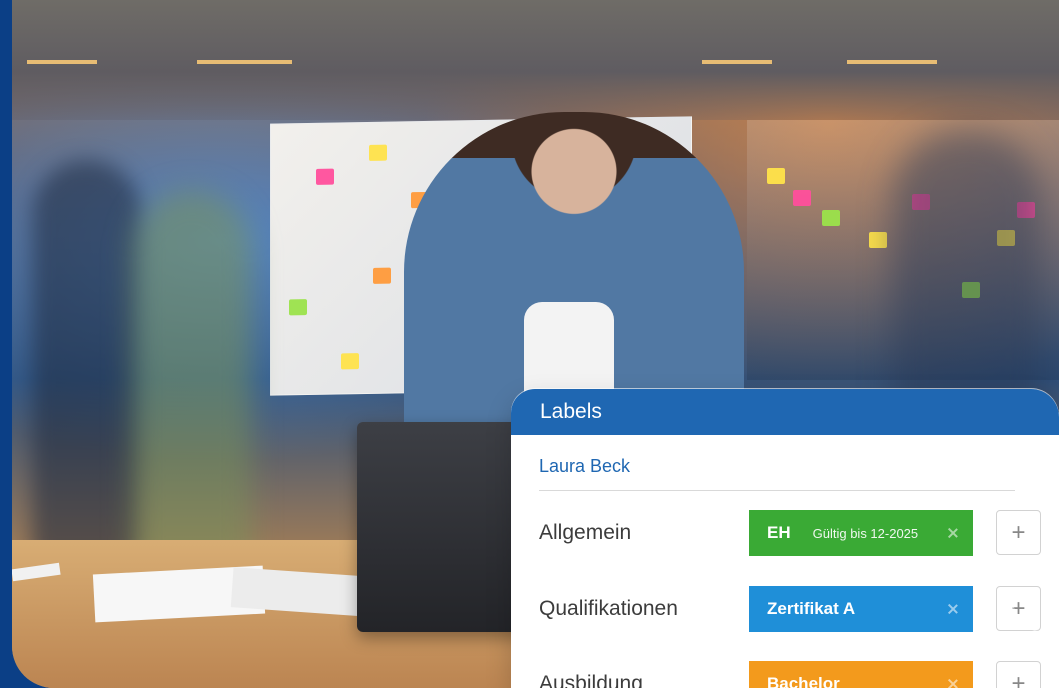 The width and height of the screenshot is (1059, 688). I want to click on tag-label: Bachelor, so click(803, 681).